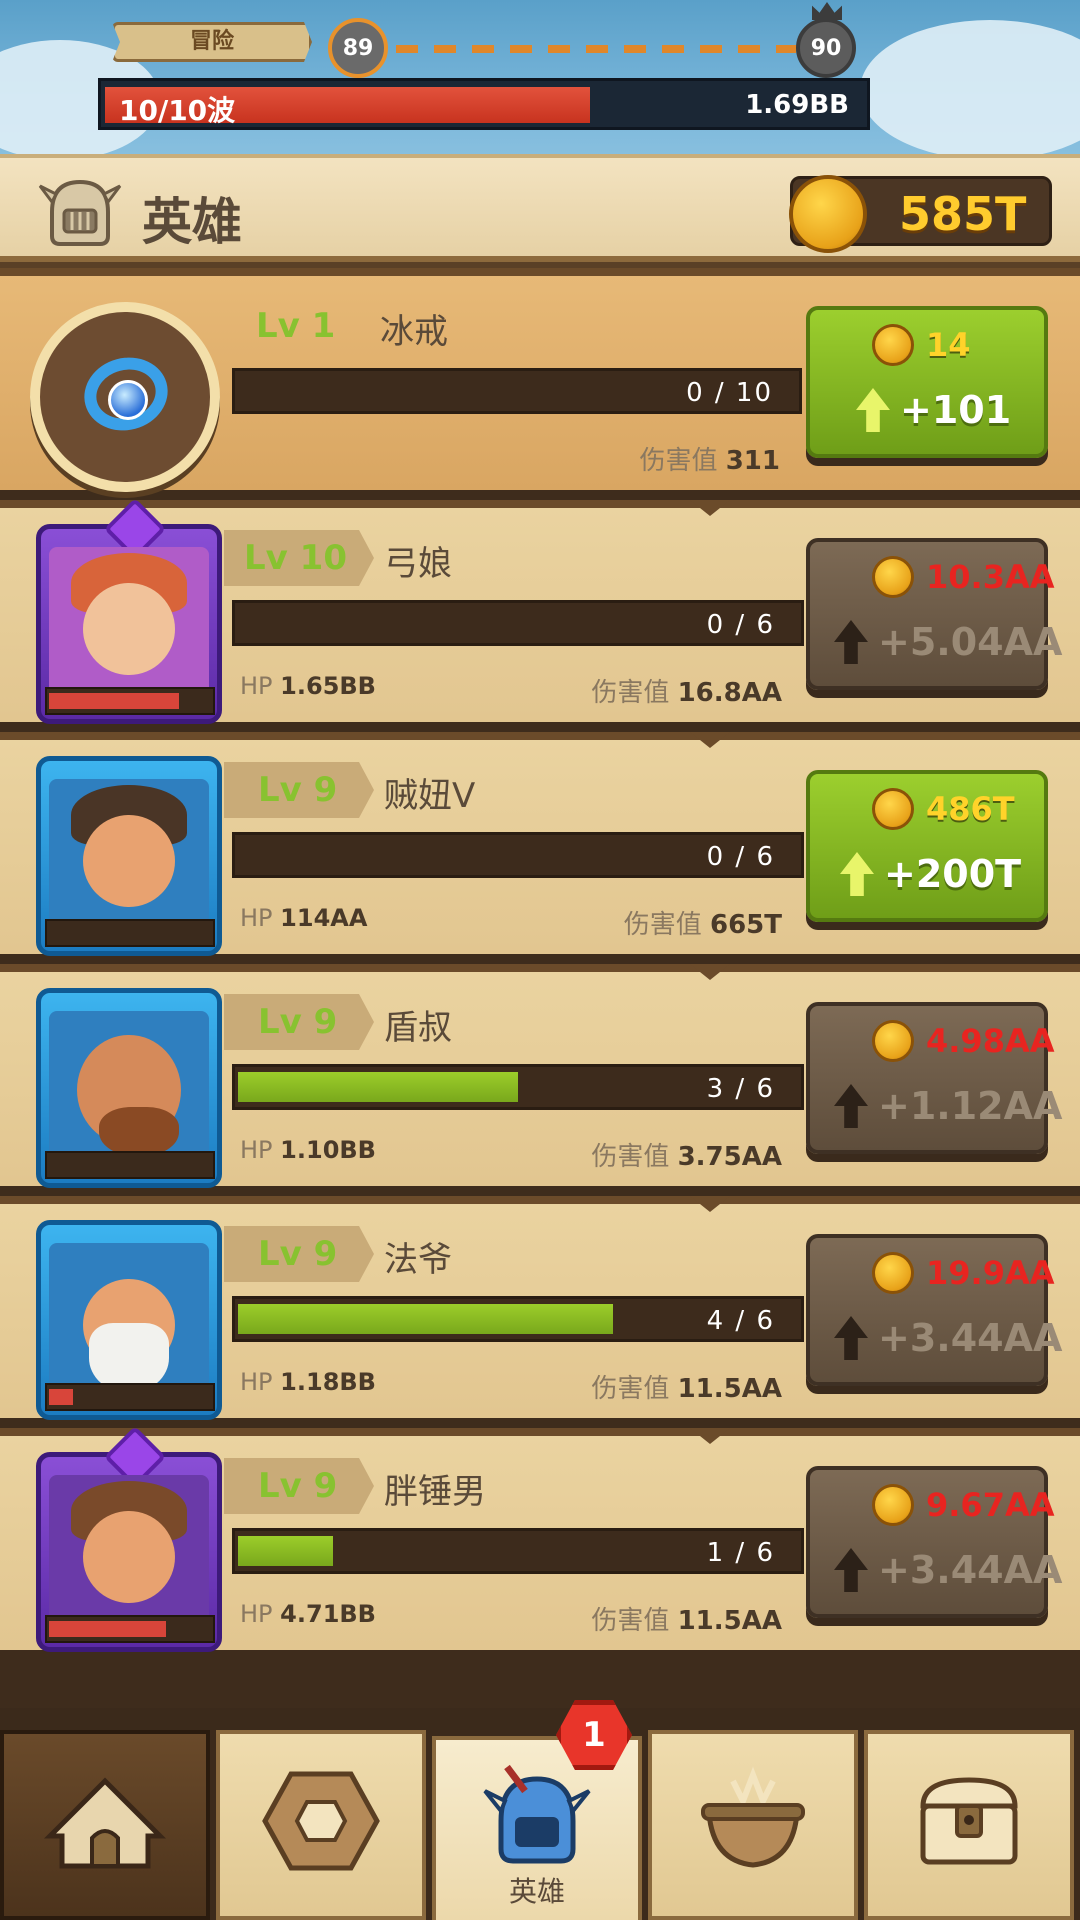  What do you see at coordinates (969, 1825) in the screenshot?
I see `tab-chest` at bounding box center [969, 1825].